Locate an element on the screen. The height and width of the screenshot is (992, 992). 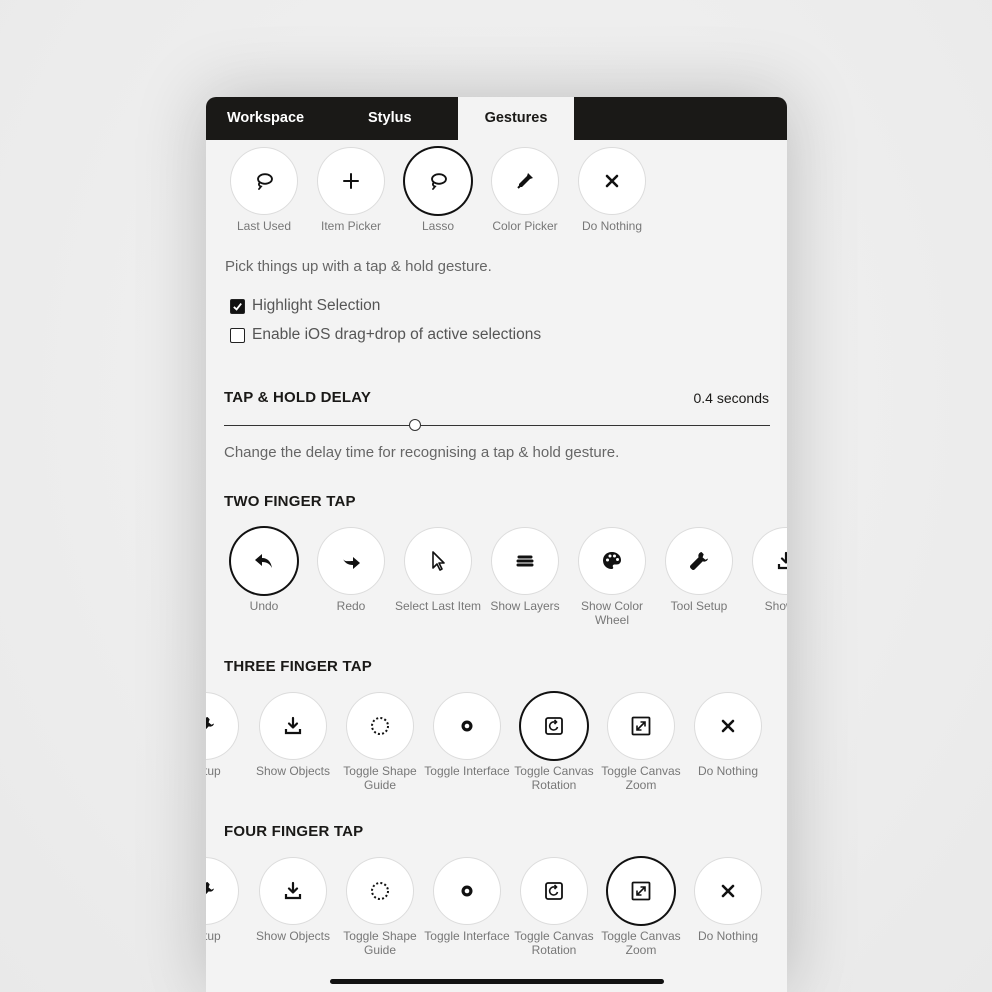
option-label: Show Color Wheel is located at coordinates (612, 613).